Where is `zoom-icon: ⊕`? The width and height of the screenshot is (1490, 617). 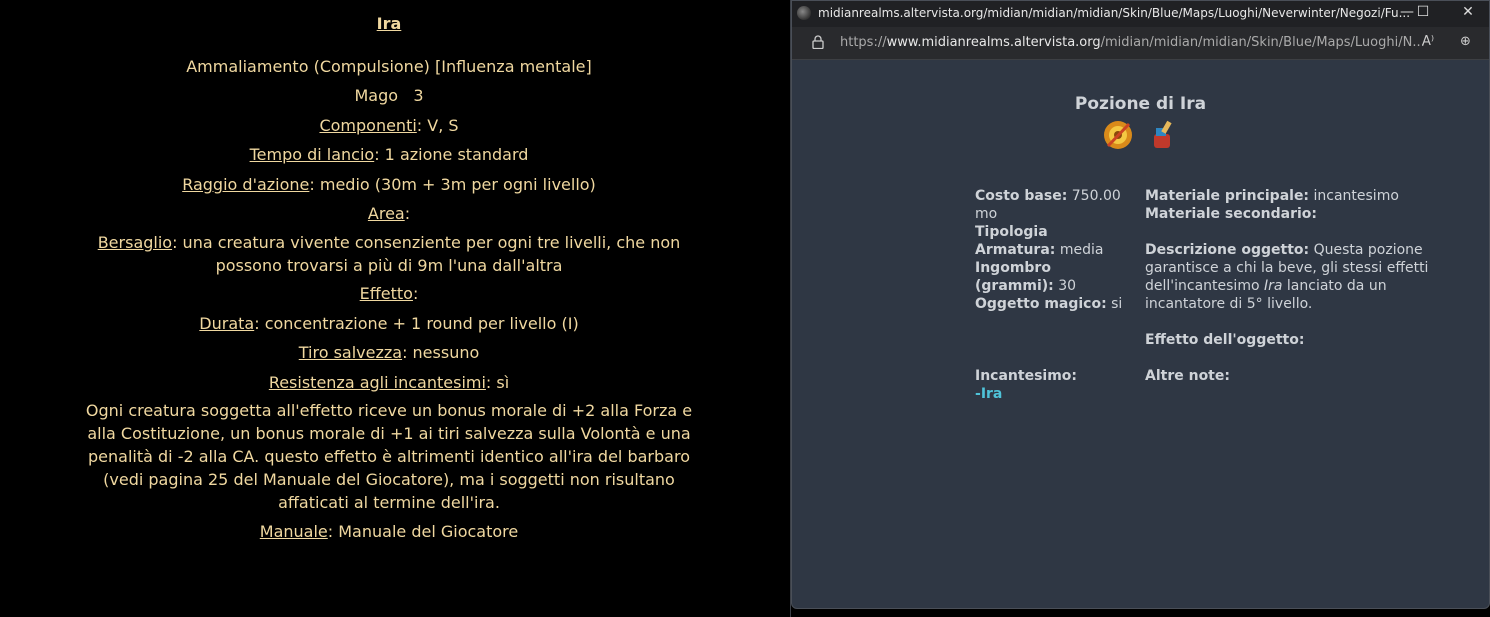 zoom-icon: ⊕ is located at coordinates (1465, 41).